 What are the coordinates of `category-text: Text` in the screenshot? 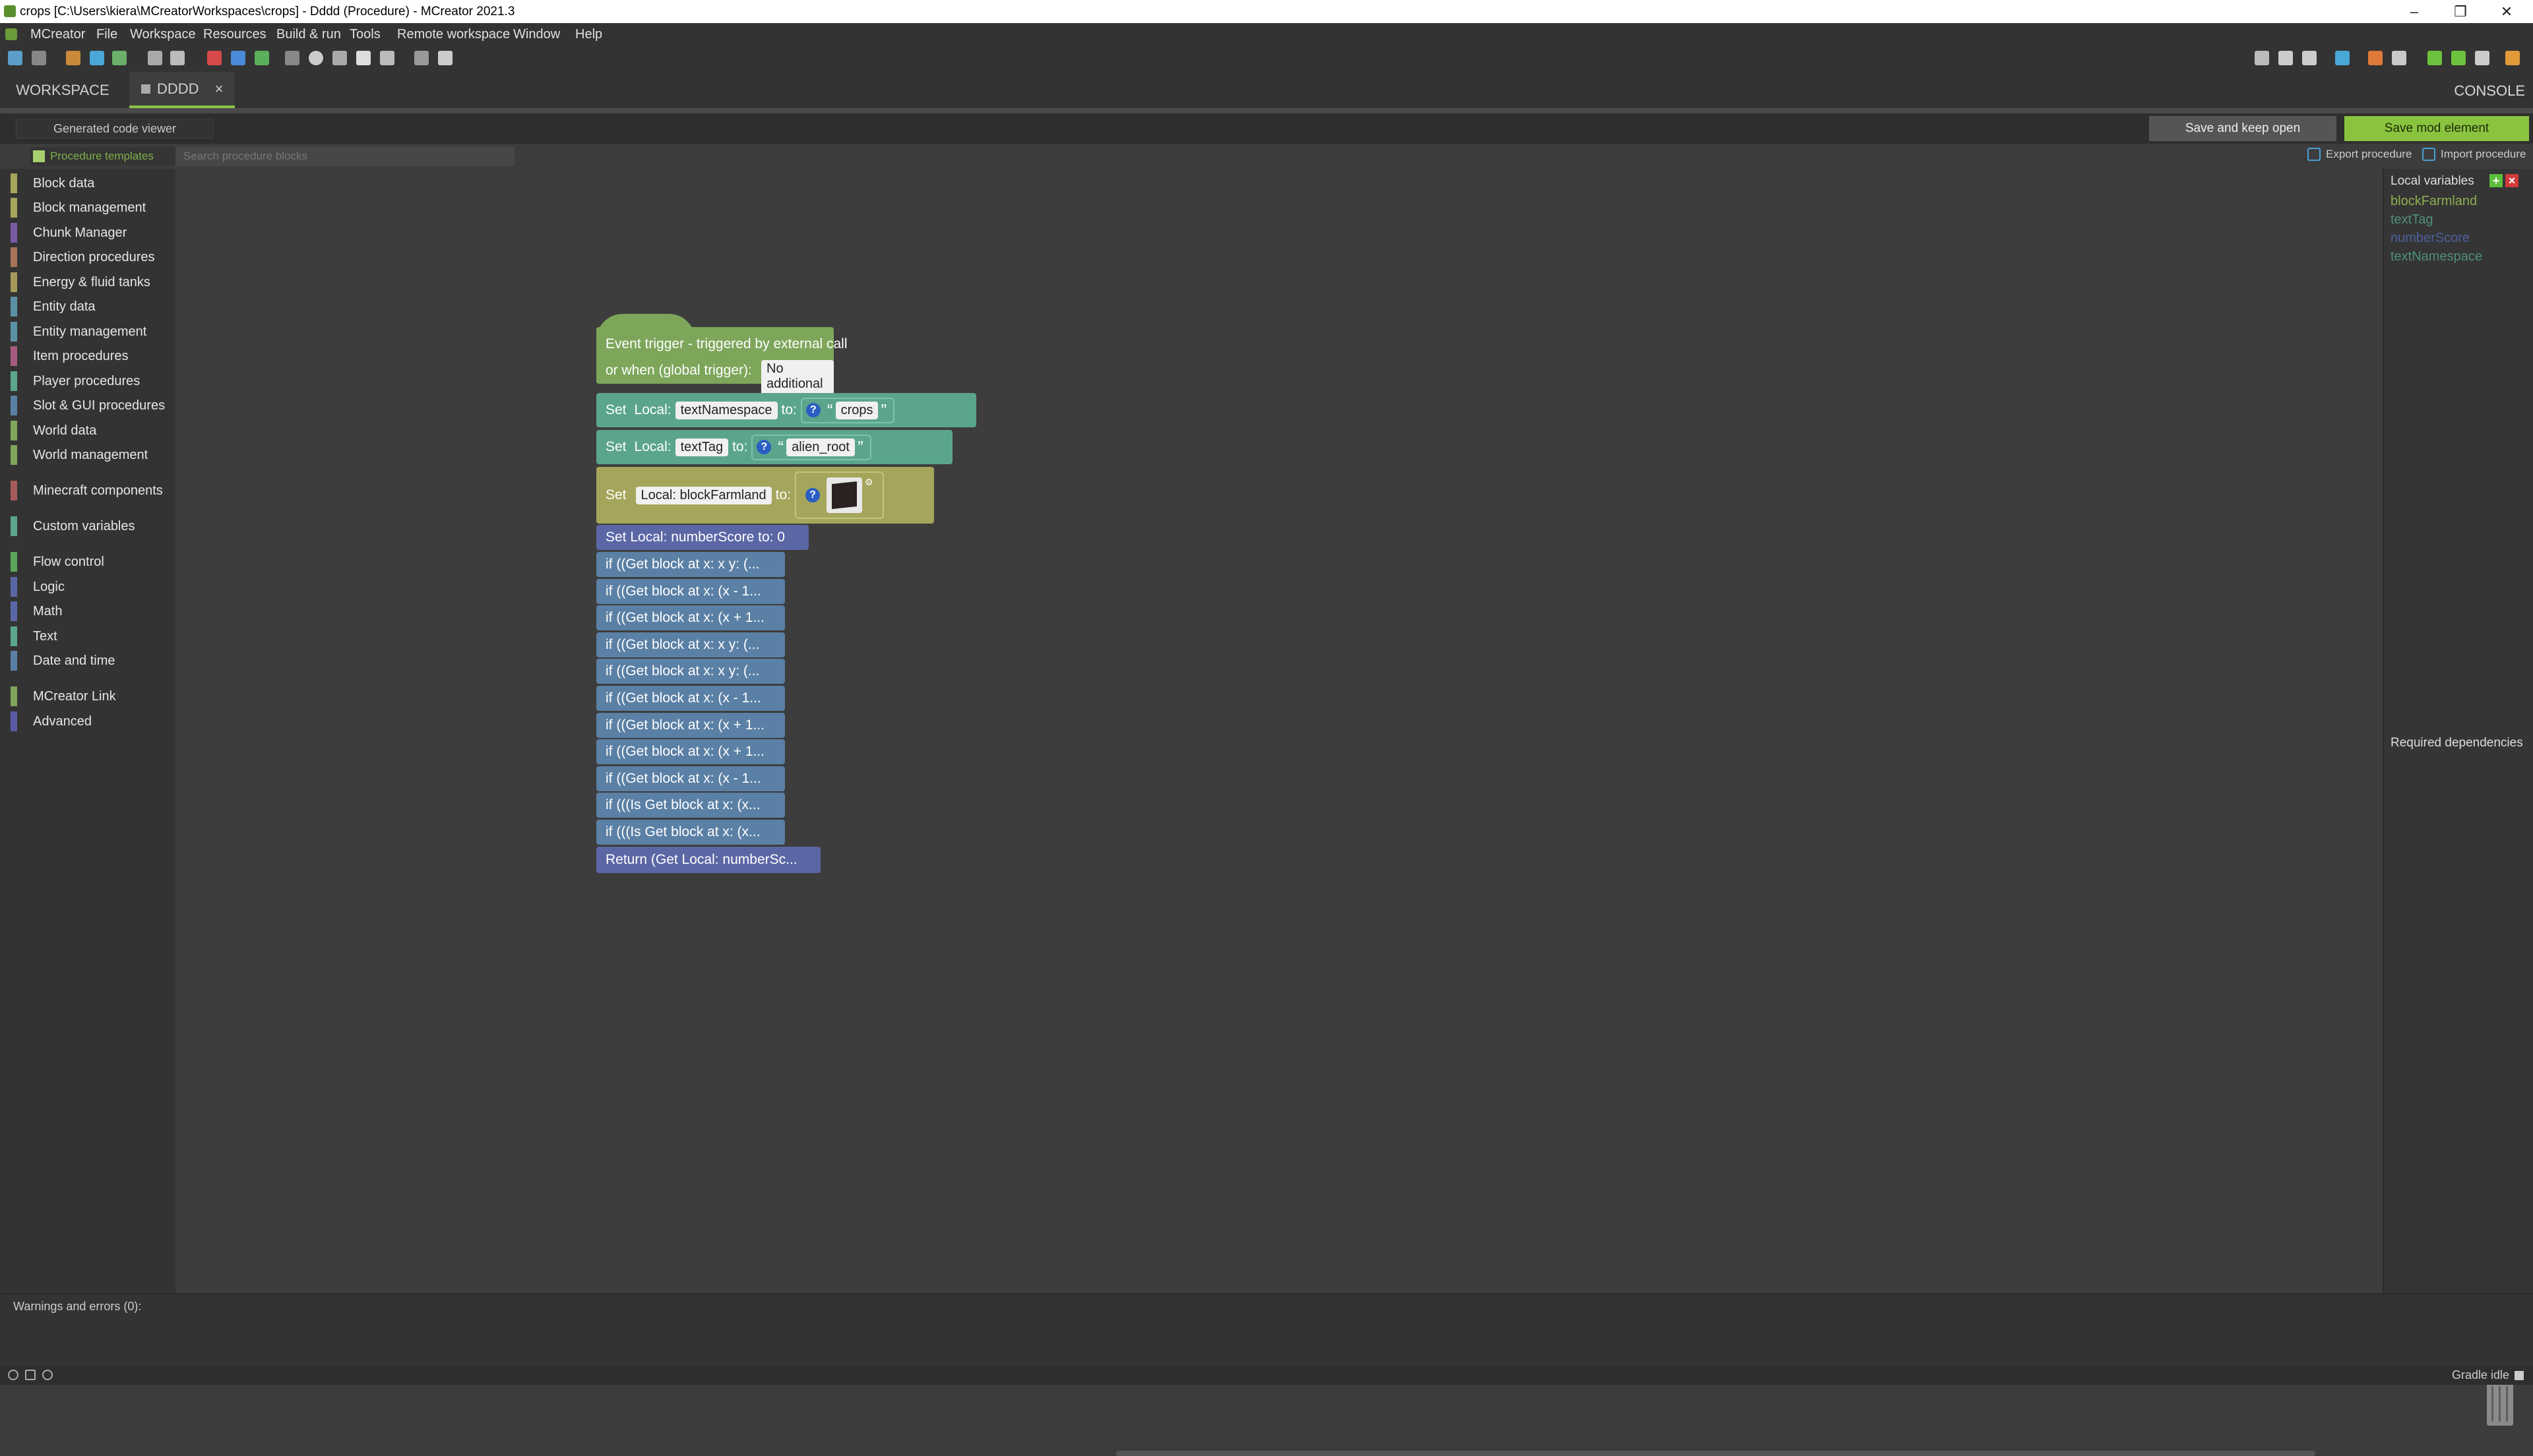 It's located at (91, 636).